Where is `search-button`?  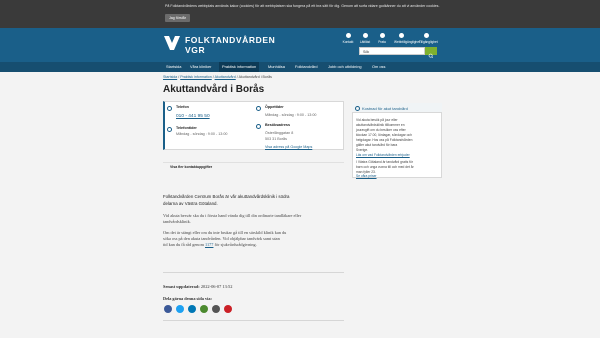 search-button is located at coordinates (431, 53).